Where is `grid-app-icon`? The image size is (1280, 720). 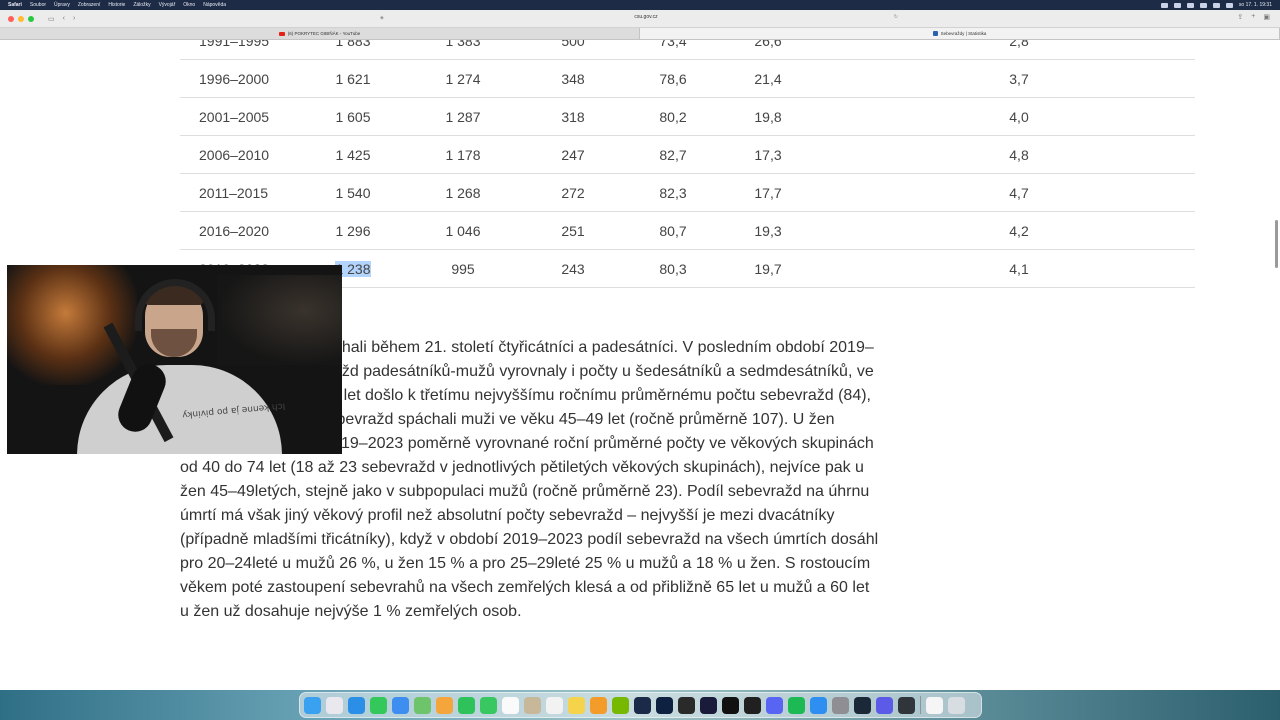
grid-app-icon is located at coordinates (884, 705).